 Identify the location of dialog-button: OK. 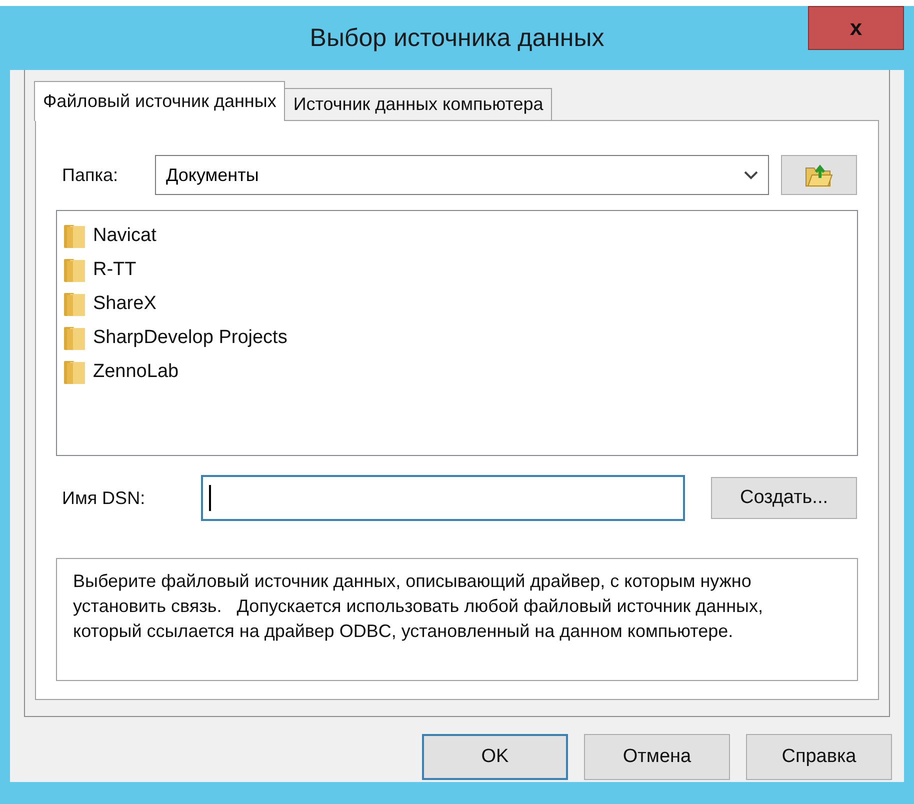
(495, 757).